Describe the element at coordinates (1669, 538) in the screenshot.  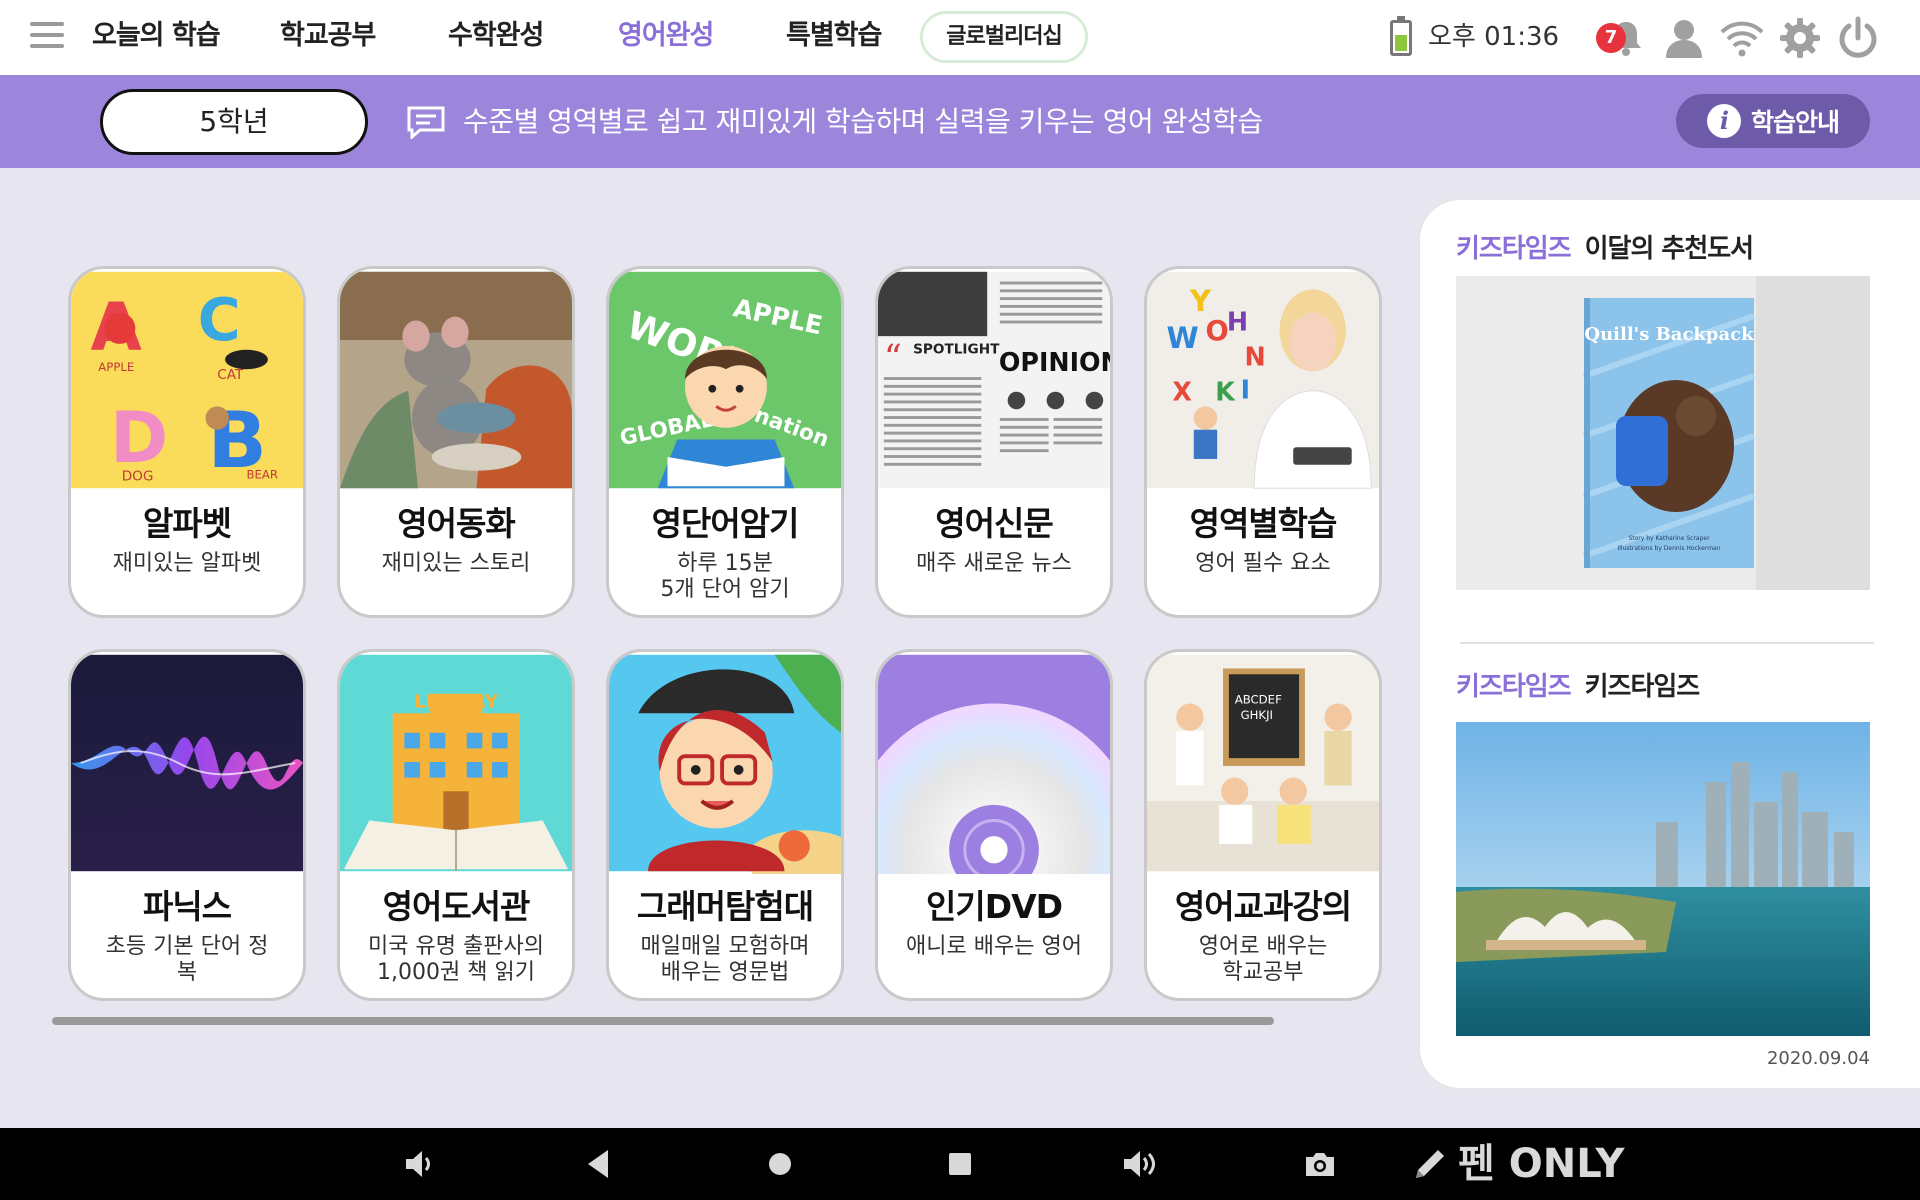
I see `svg-text: Story by Katharine Scraper` at that location.